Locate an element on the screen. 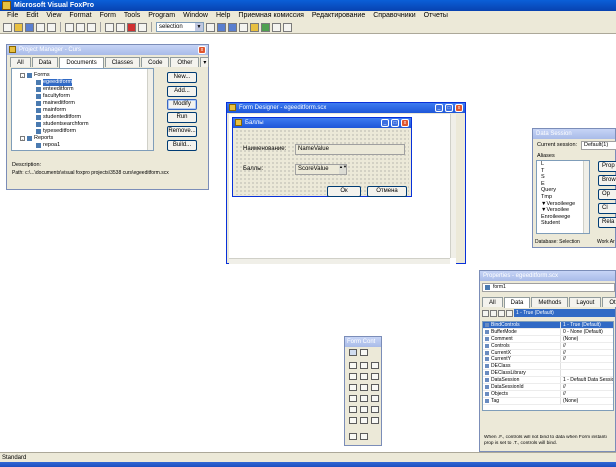 Image resolution: width=616 pixels, height=467 pixels. menu-window: Window is located at coordinates (195, 16).